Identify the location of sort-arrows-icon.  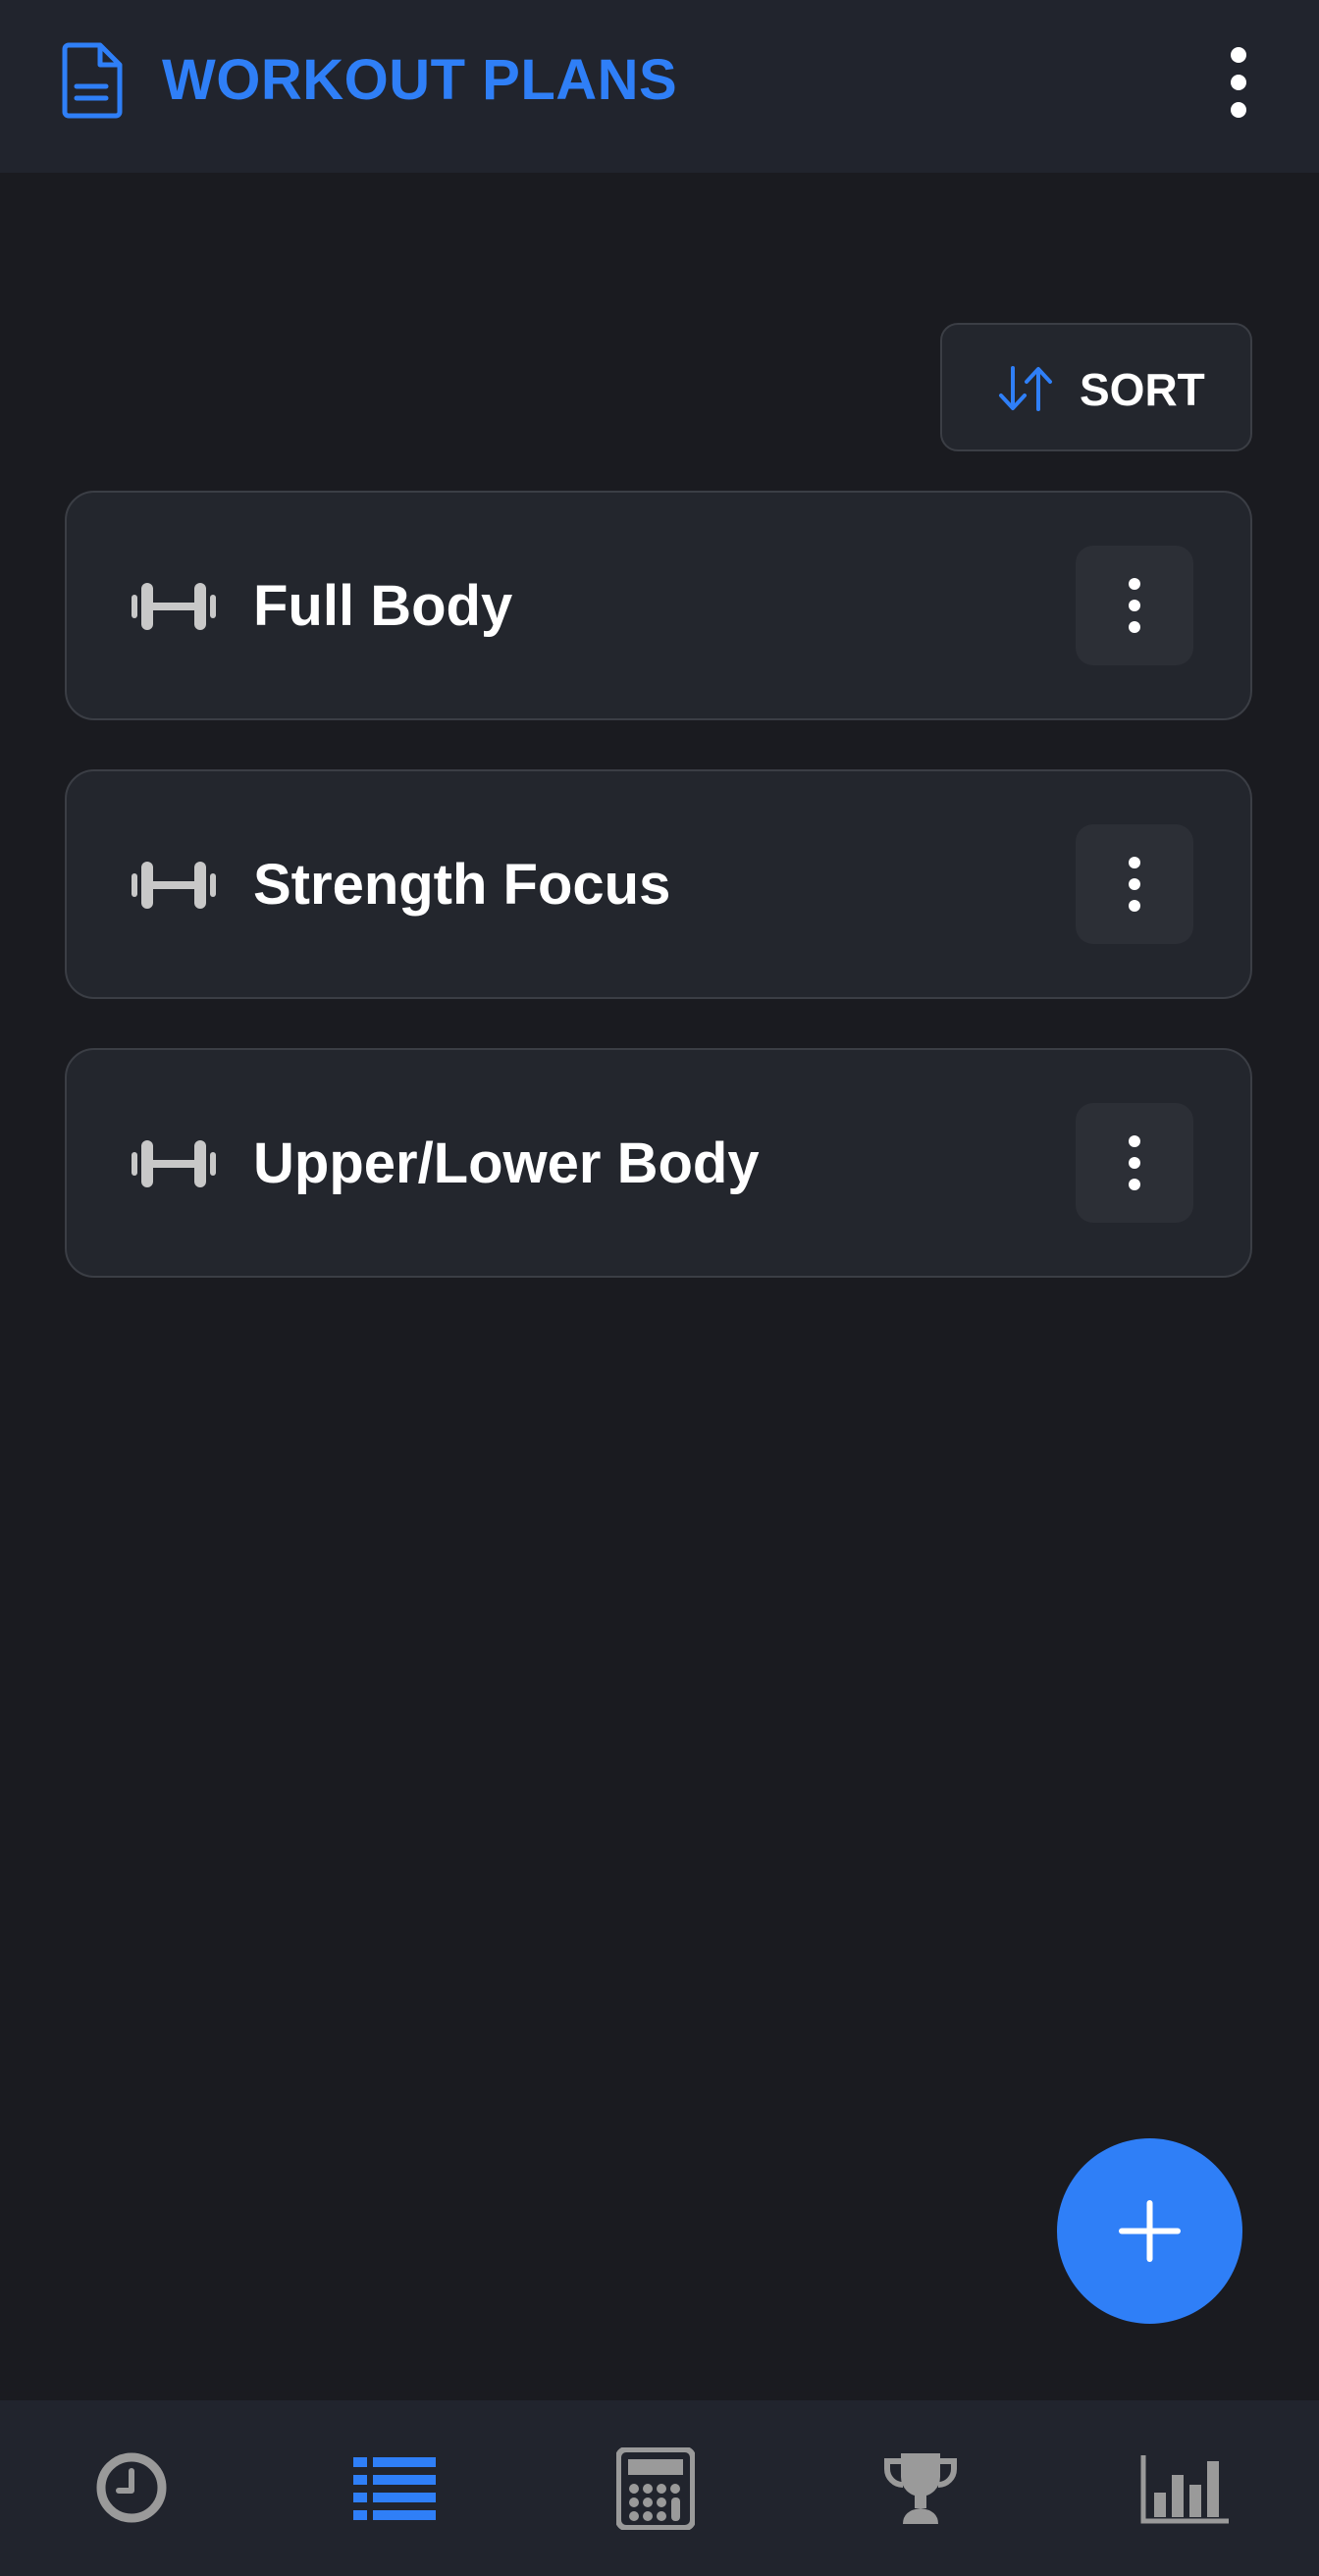
(1026, 388).